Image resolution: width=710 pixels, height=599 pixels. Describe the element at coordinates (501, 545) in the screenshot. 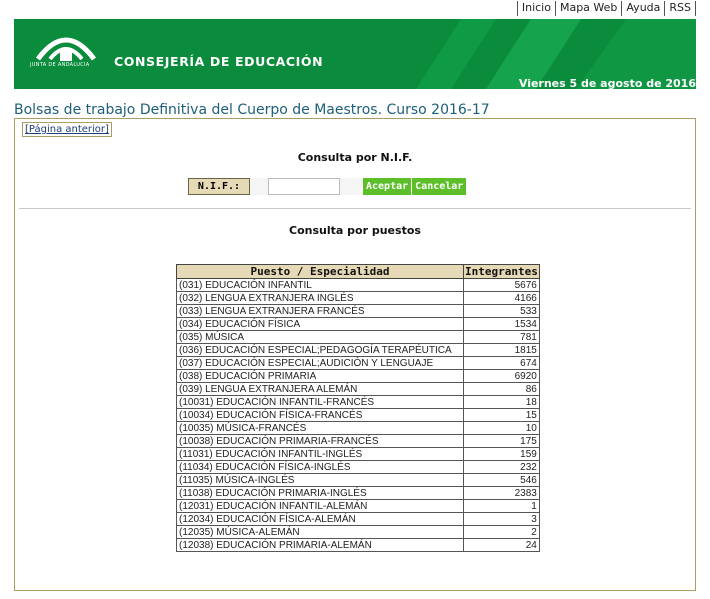

I see `puesto-count: 24` at that location.